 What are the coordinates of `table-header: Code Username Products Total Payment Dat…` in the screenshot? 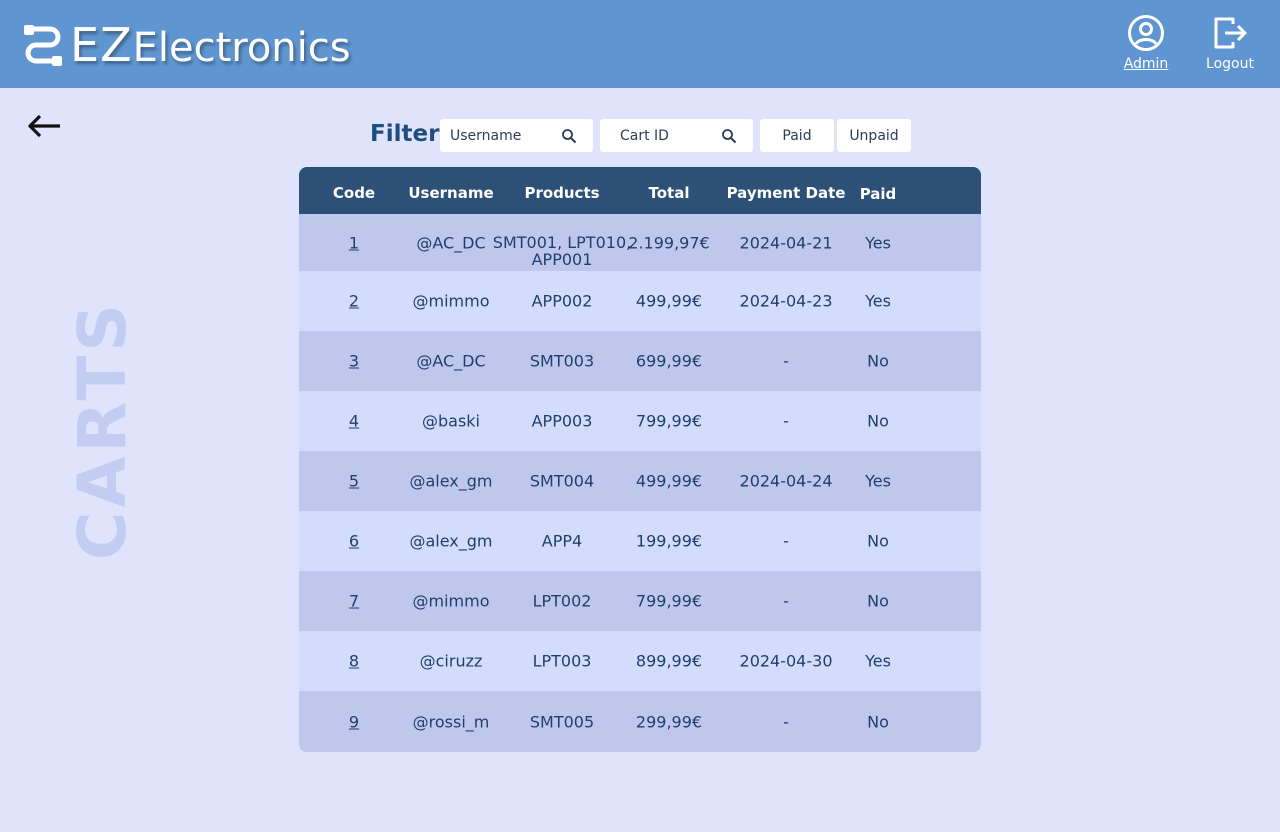 It's located at (640, 190).